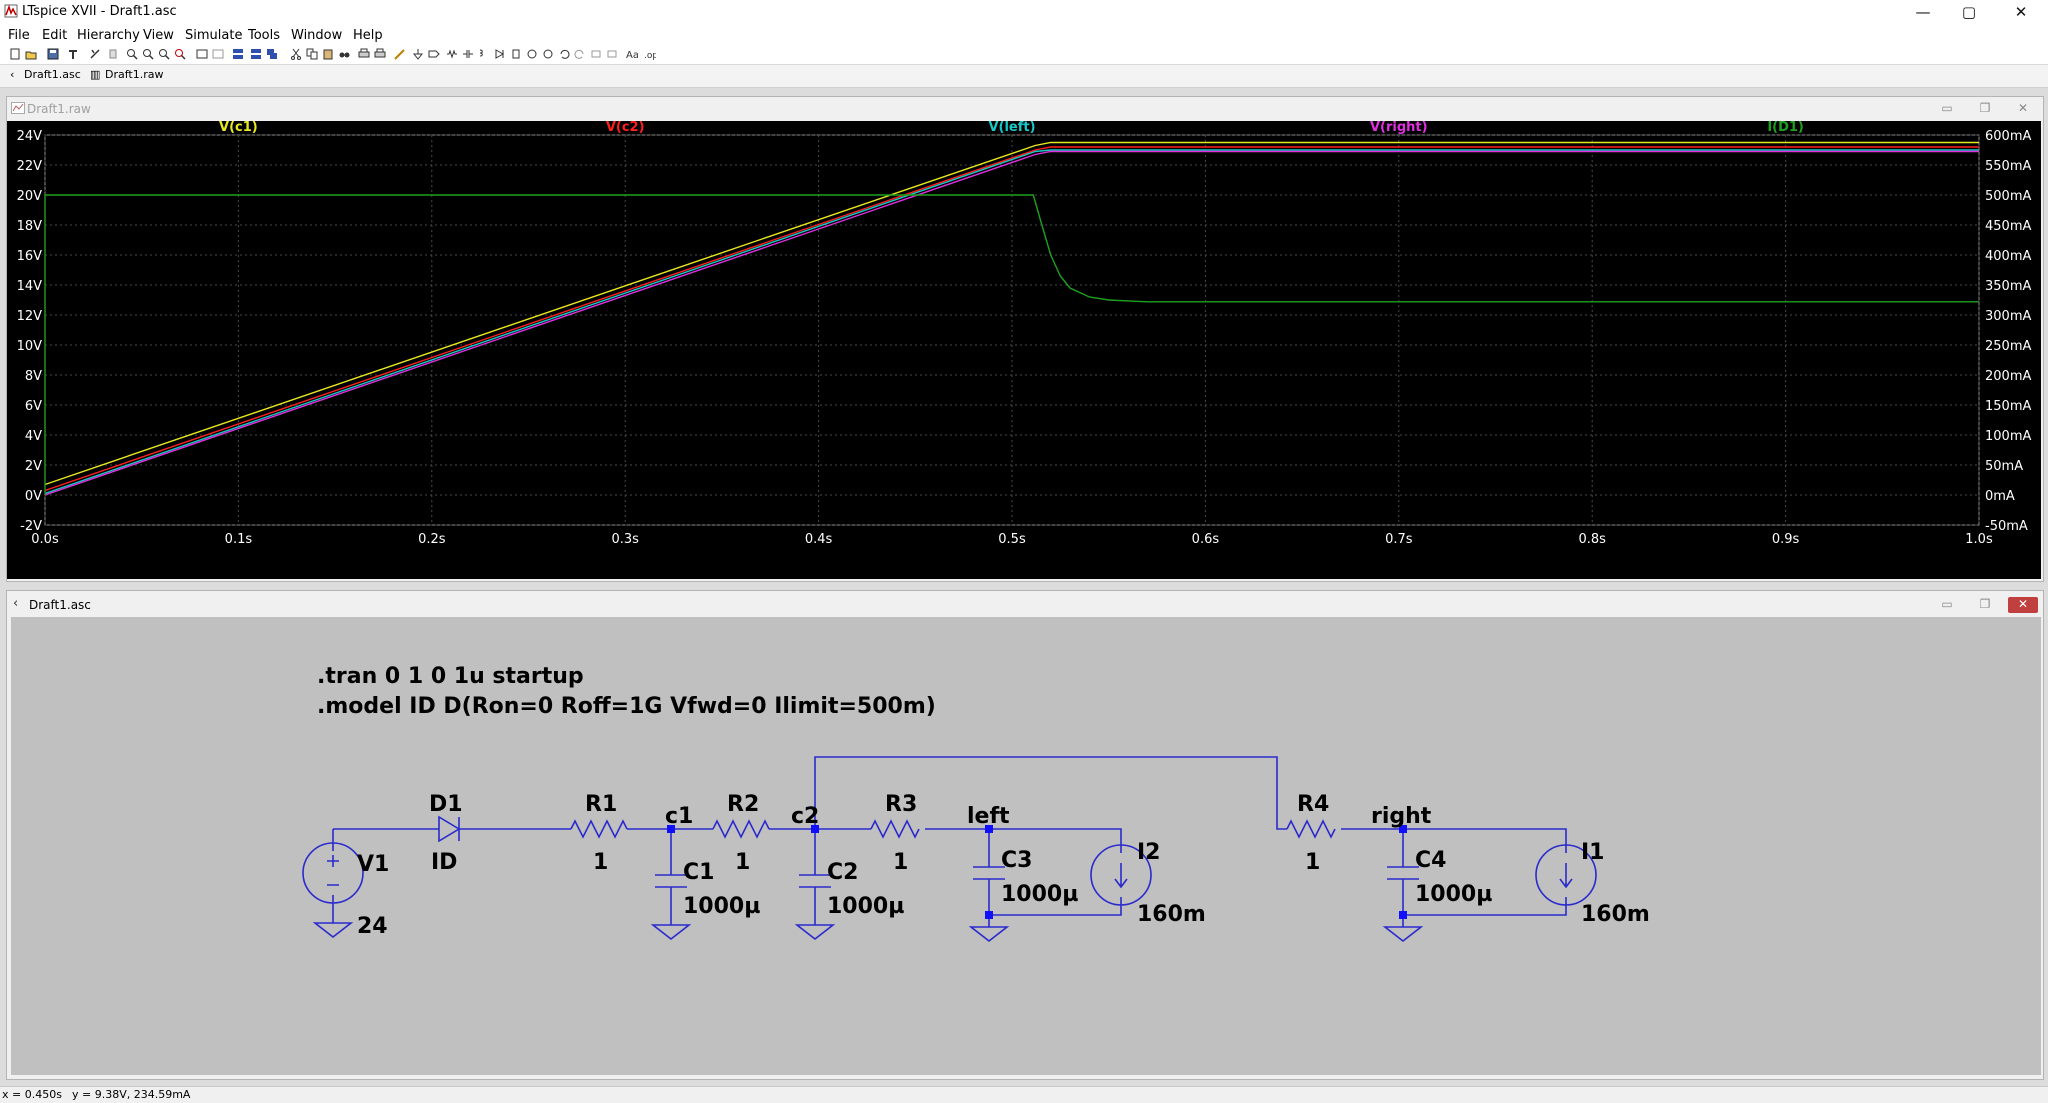 This screenshot has height=1103, width=2048. Describe the element at coordinates (113, 54) in the screenshot. I see `halt-icon` at that location.